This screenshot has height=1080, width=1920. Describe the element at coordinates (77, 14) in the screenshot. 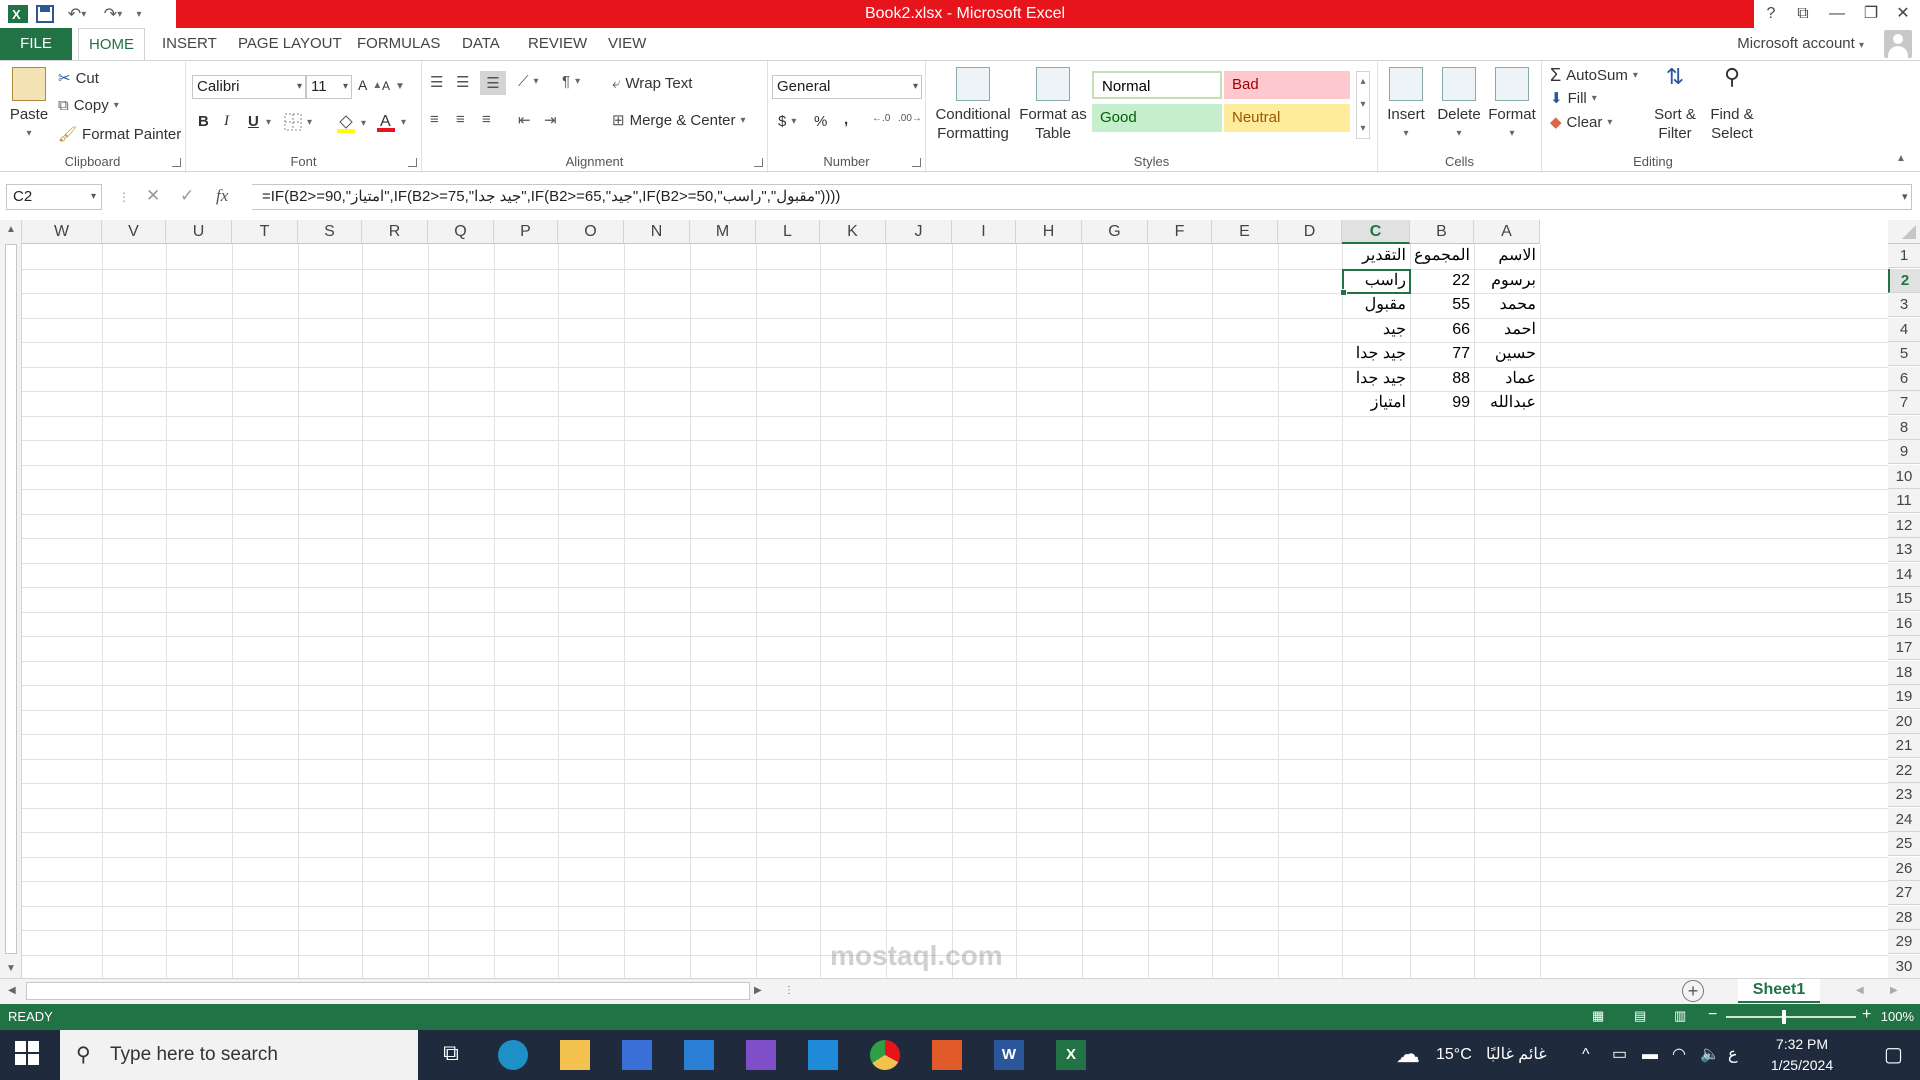

I see `undo-icon: ↶ ▾` at that location.